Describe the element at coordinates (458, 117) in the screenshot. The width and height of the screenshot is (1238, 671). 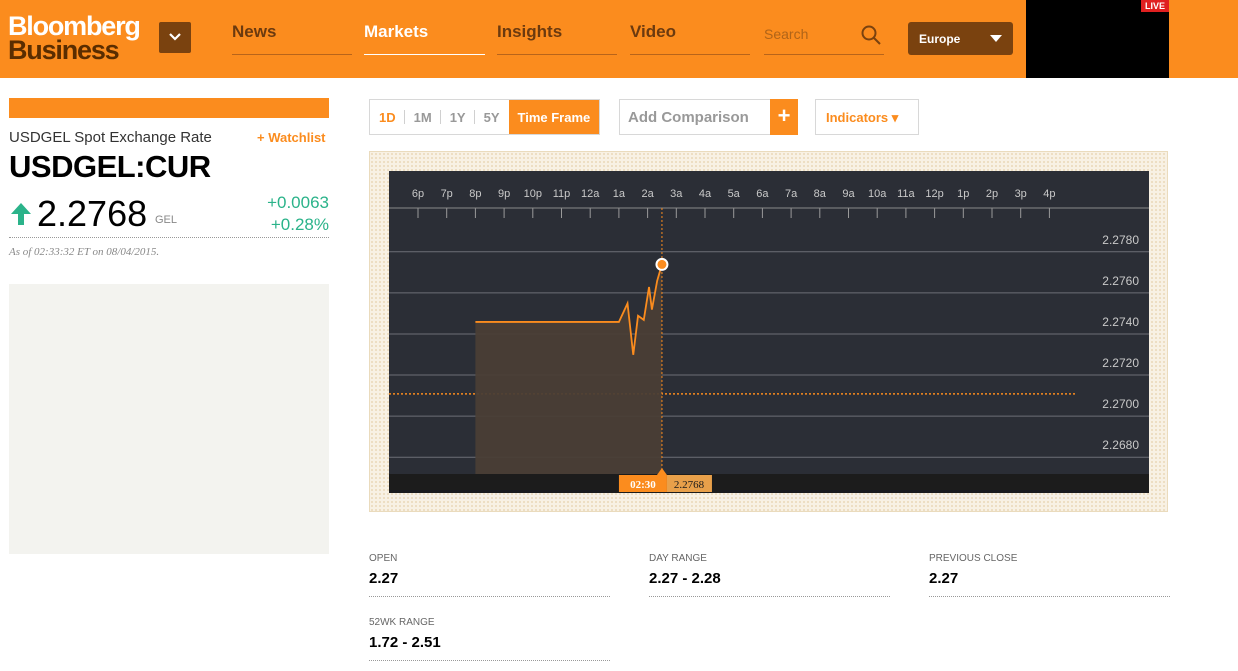
I see `timeframe-1y: 1Y` at that location.